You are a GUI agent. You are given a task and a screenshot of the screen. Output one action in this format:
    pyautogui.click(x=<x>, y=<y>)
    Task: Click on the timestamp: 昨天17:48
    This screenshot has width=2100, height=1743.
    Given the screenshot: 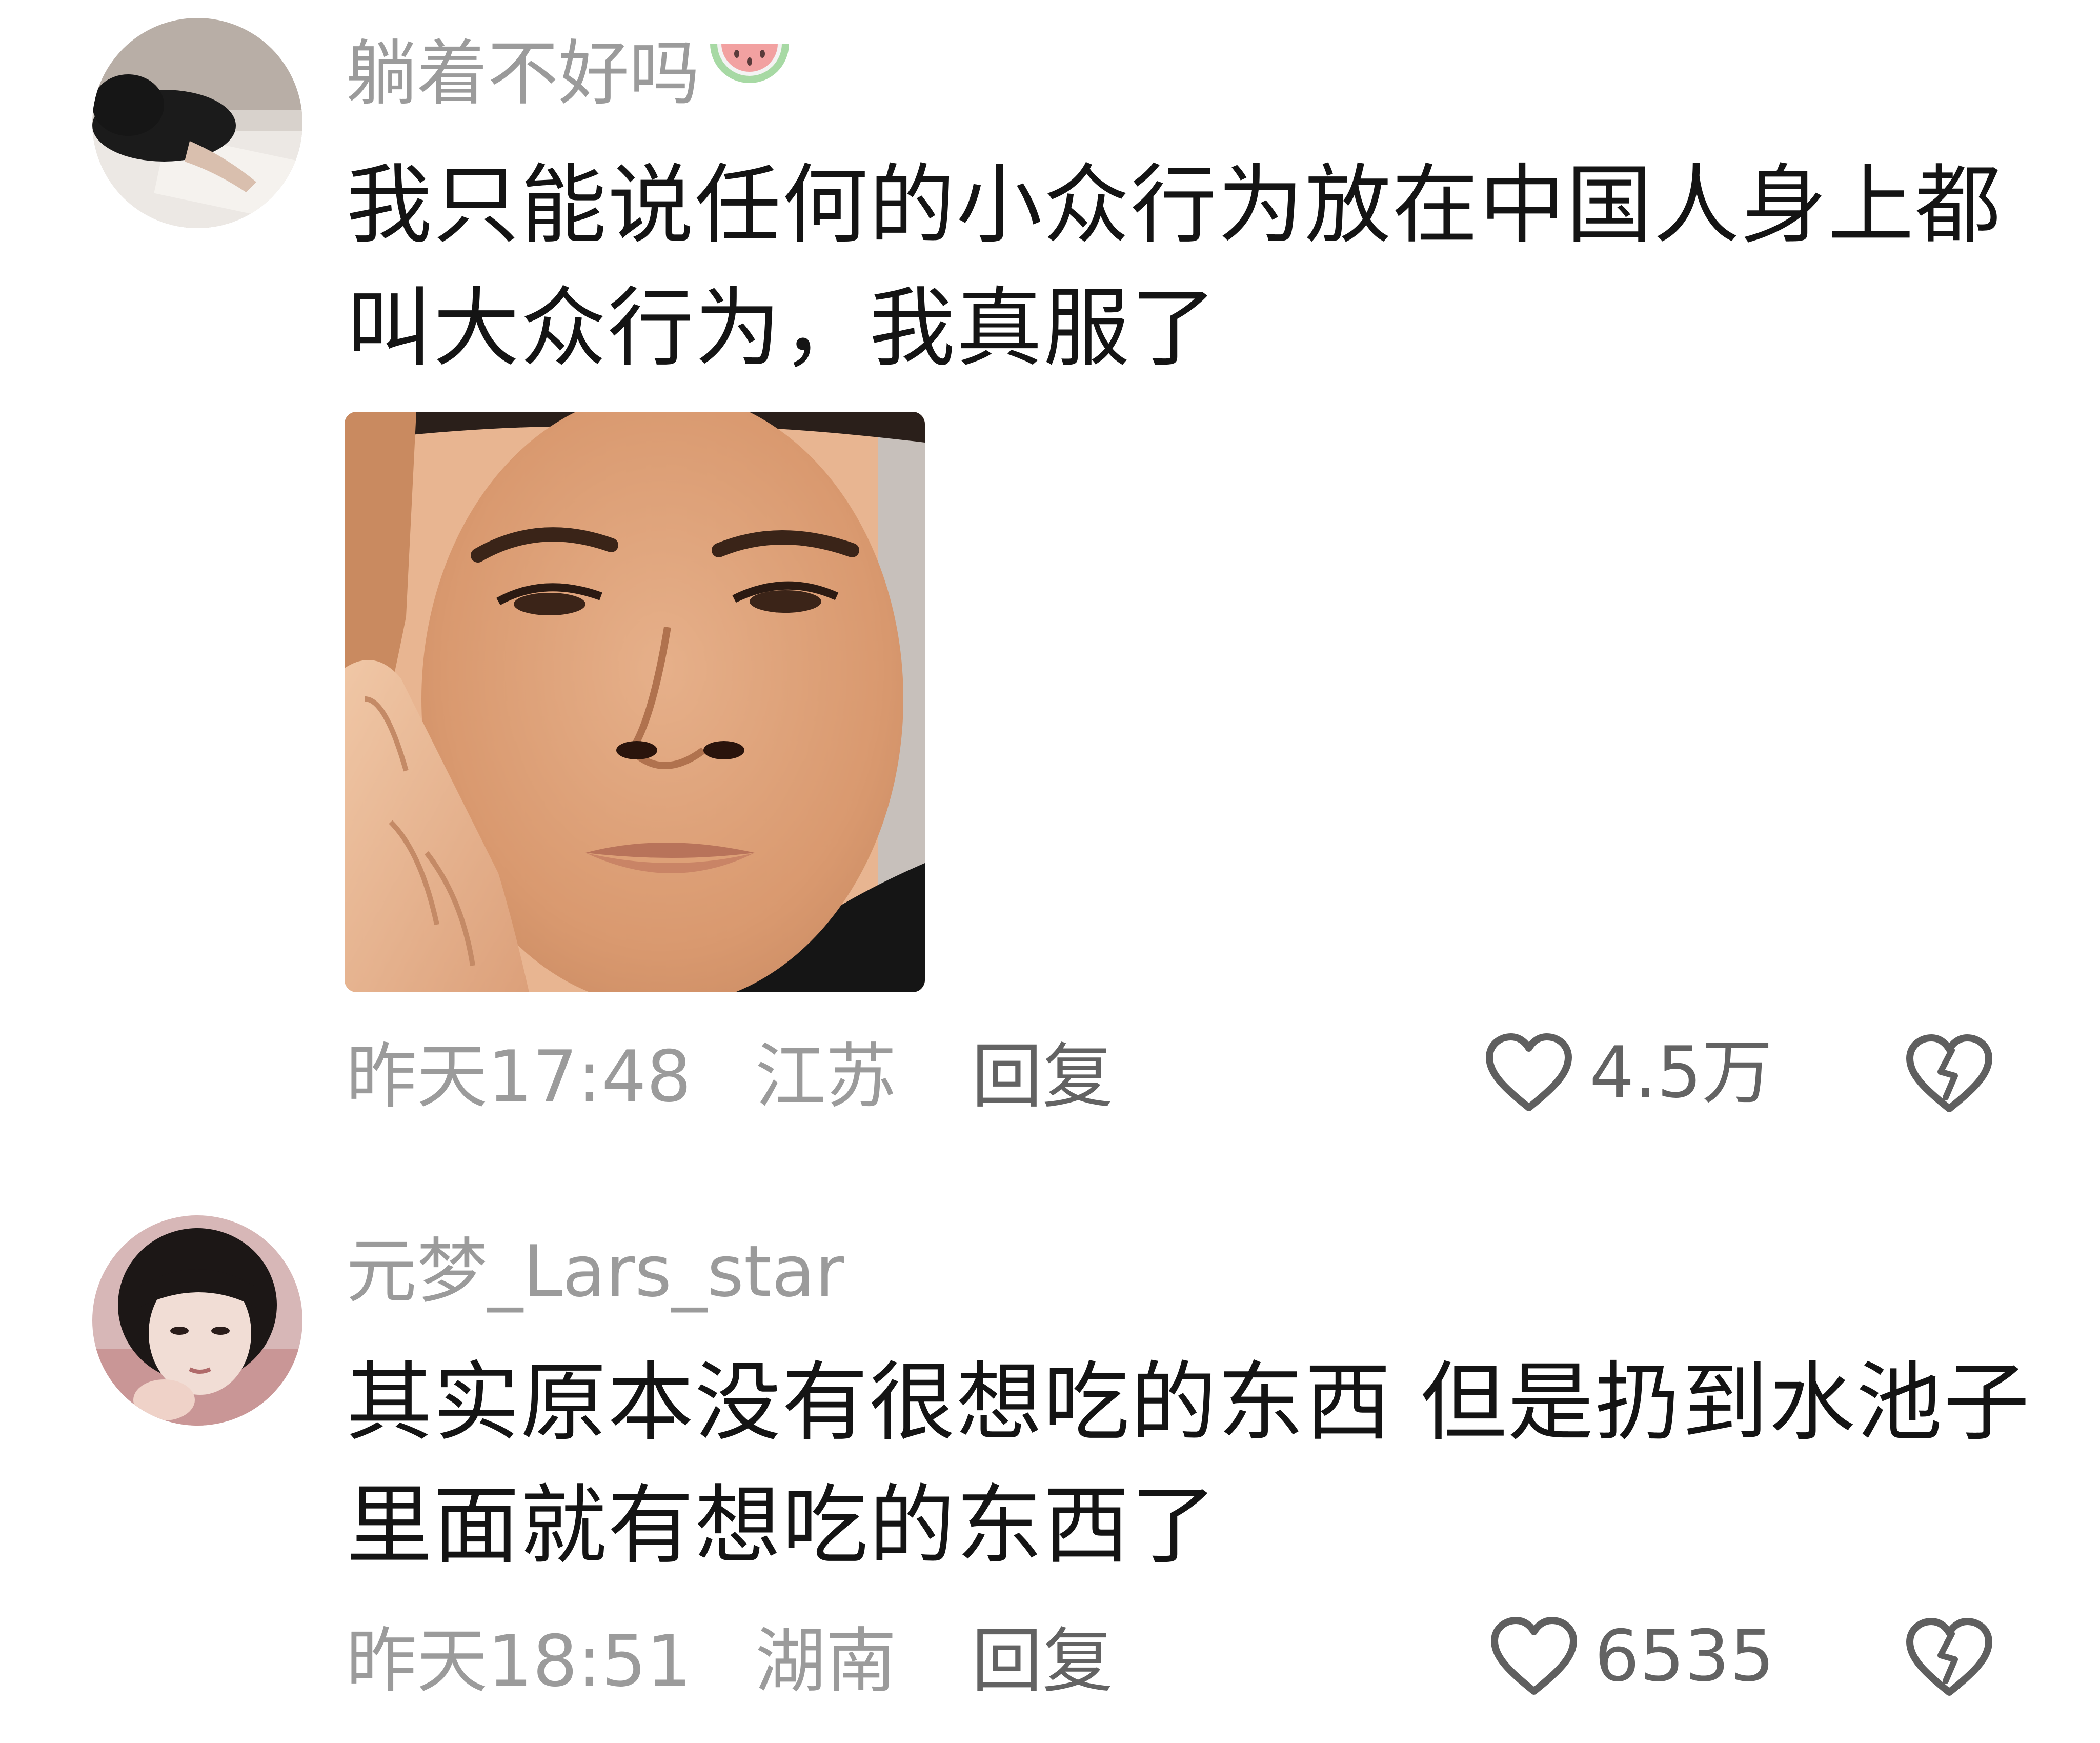 What is the action you would take?
    pyautogui.click(x=519, y=1076)
    